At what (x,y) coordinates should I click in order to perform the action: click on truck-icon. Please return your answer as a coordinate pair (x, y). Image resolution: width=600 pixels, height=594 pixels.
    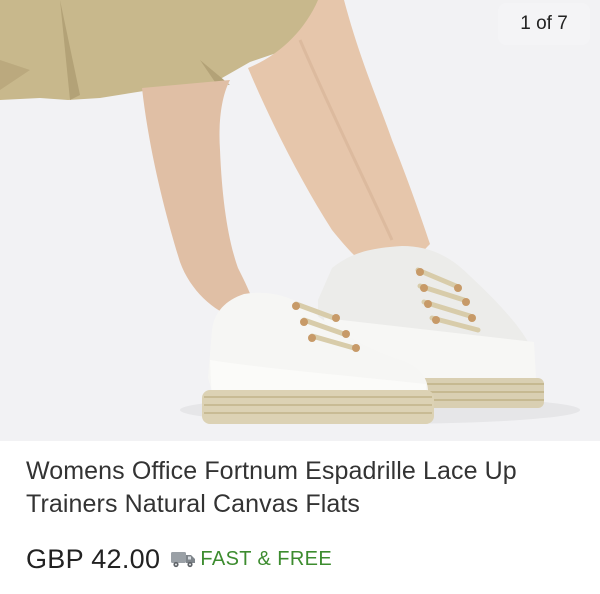
    Looking at the image, I should click on (183, 559).